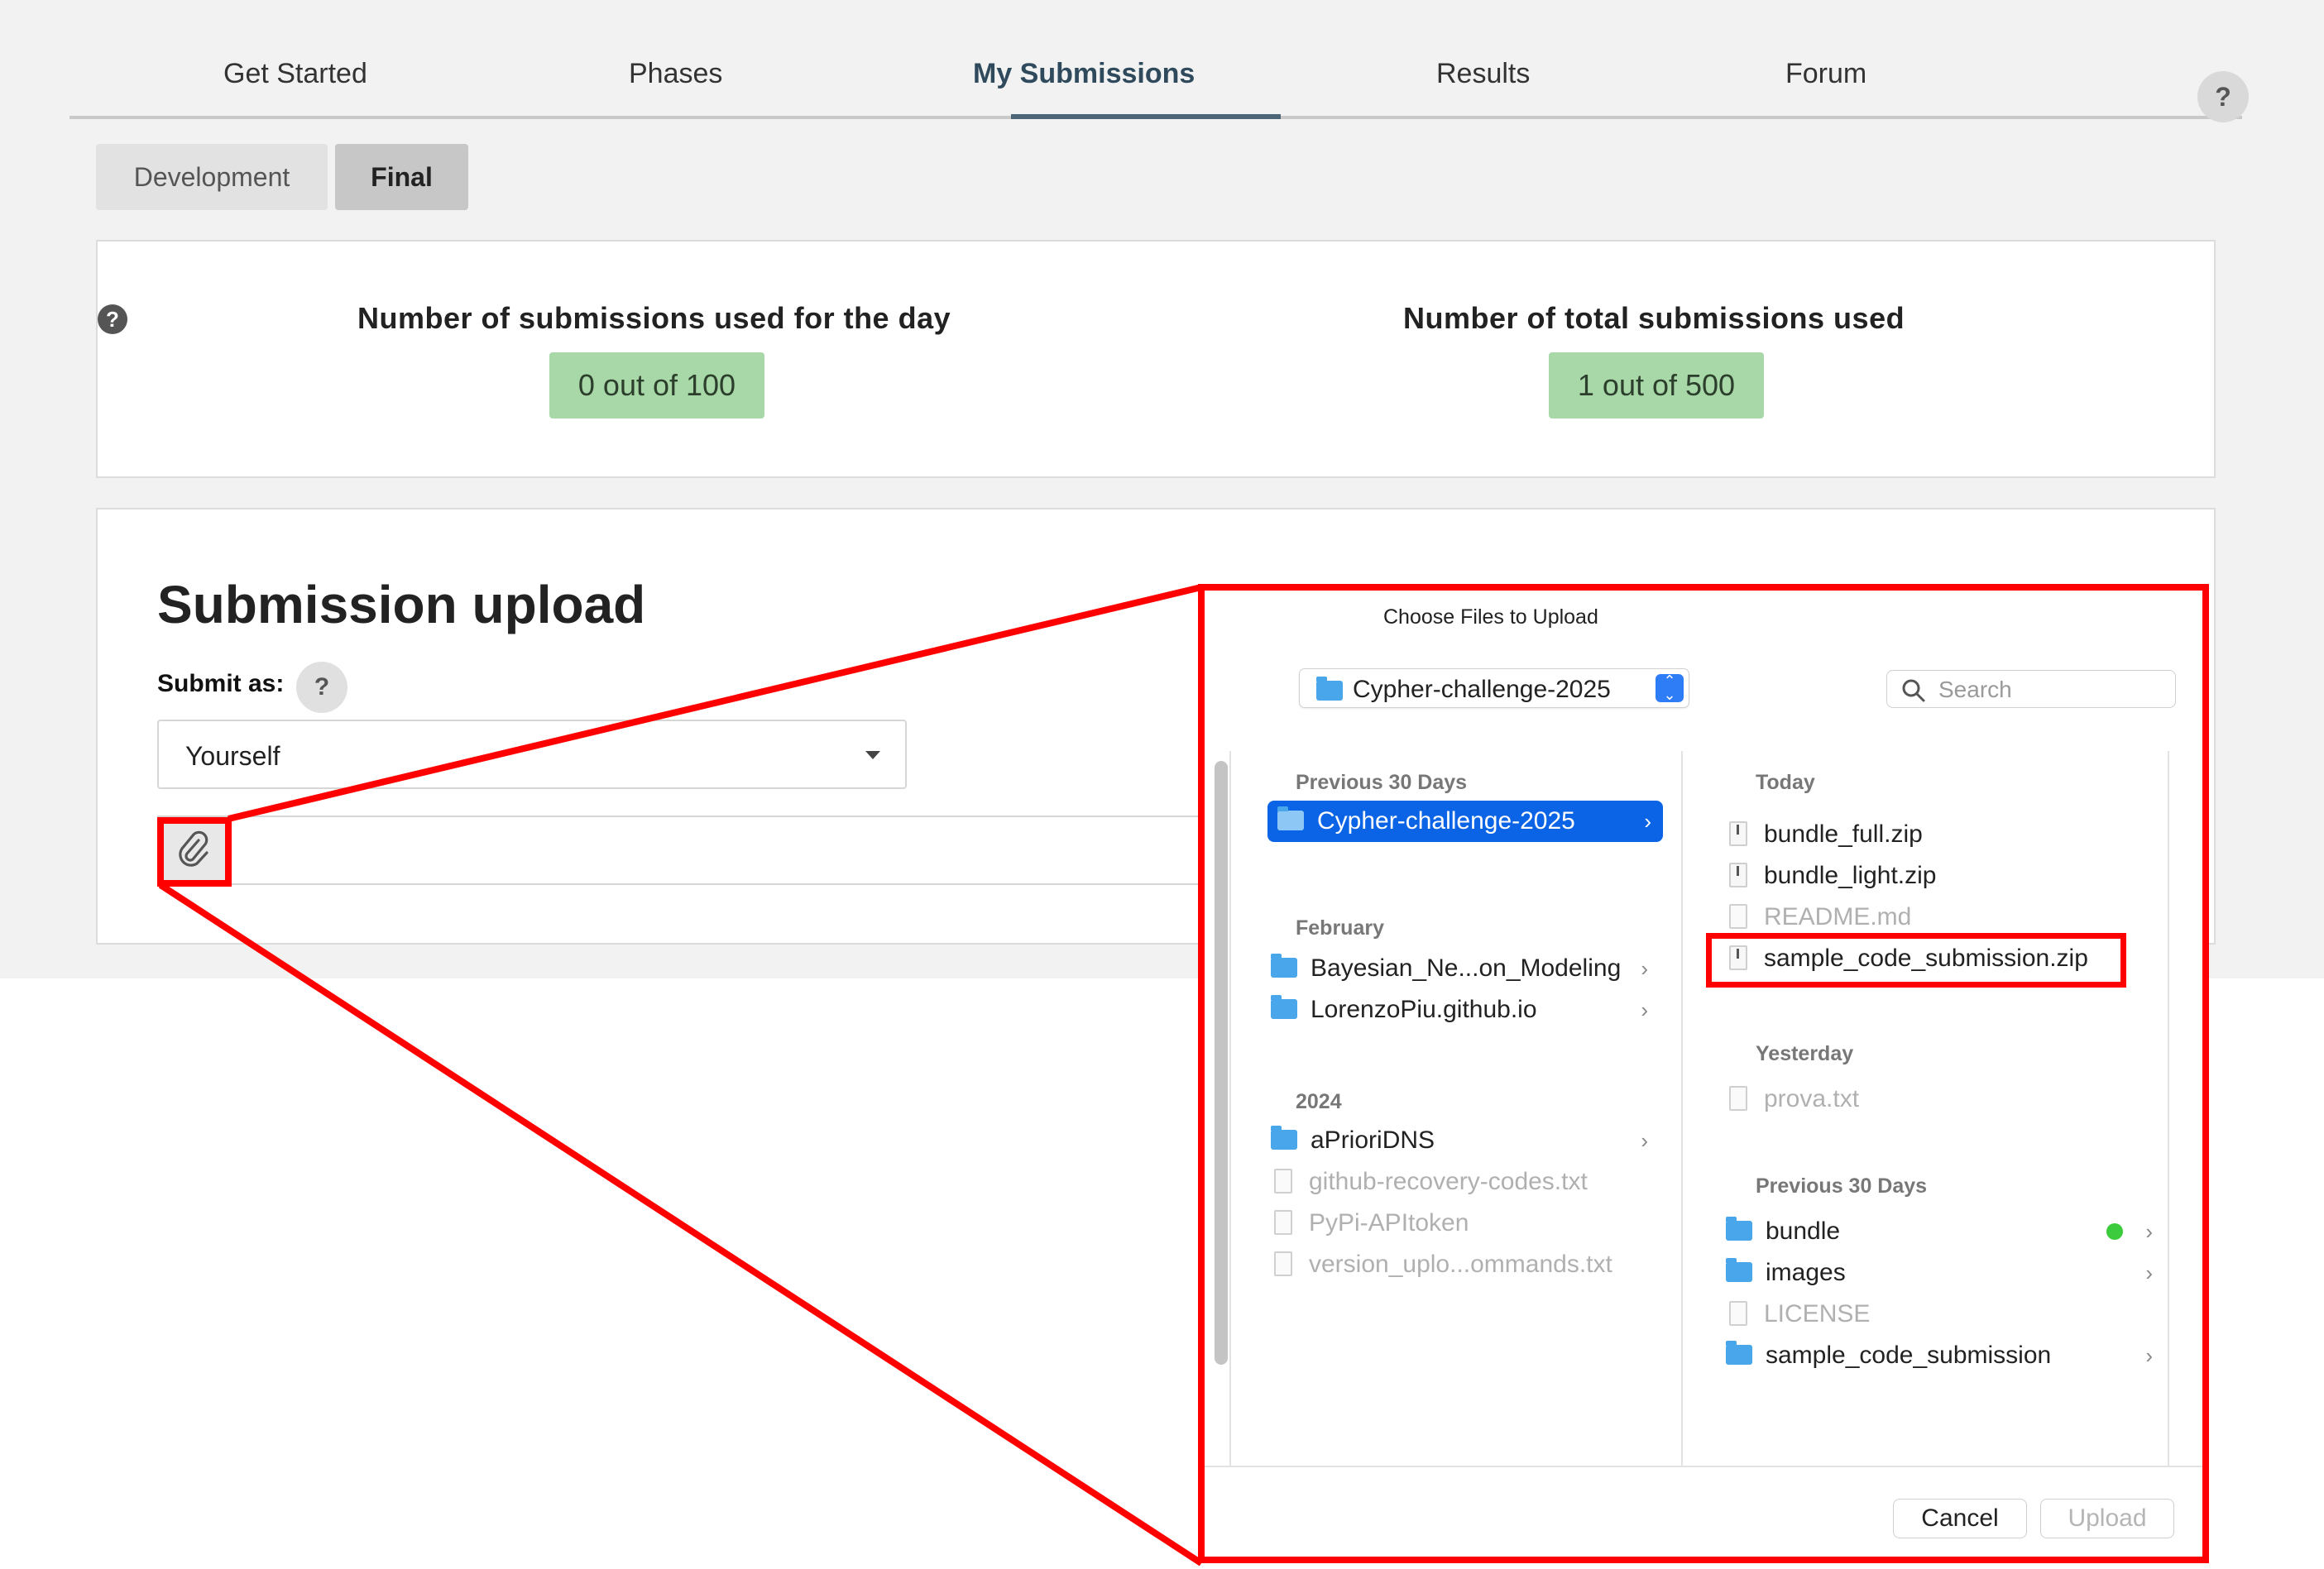  I want to click on search-placeholder: Search, so click(1975, 689).